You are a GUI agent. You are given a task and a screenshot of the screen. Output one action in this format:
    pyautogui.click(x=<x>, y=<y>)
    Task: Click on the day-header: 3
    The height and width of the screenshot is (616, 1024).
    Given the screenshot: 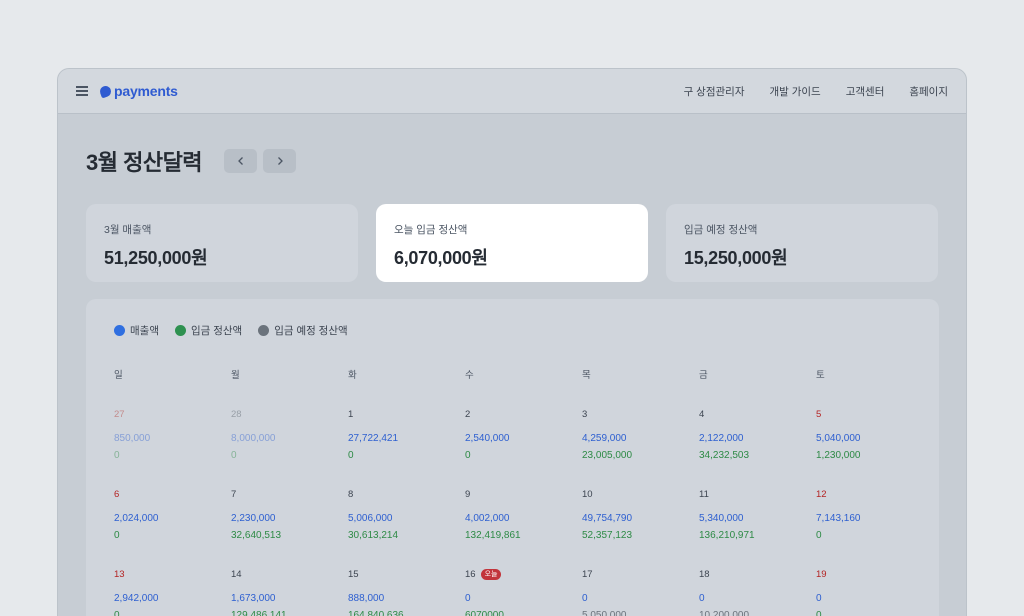 What is the action you would take?
    pyautogui.click(x=640, y=414)
    